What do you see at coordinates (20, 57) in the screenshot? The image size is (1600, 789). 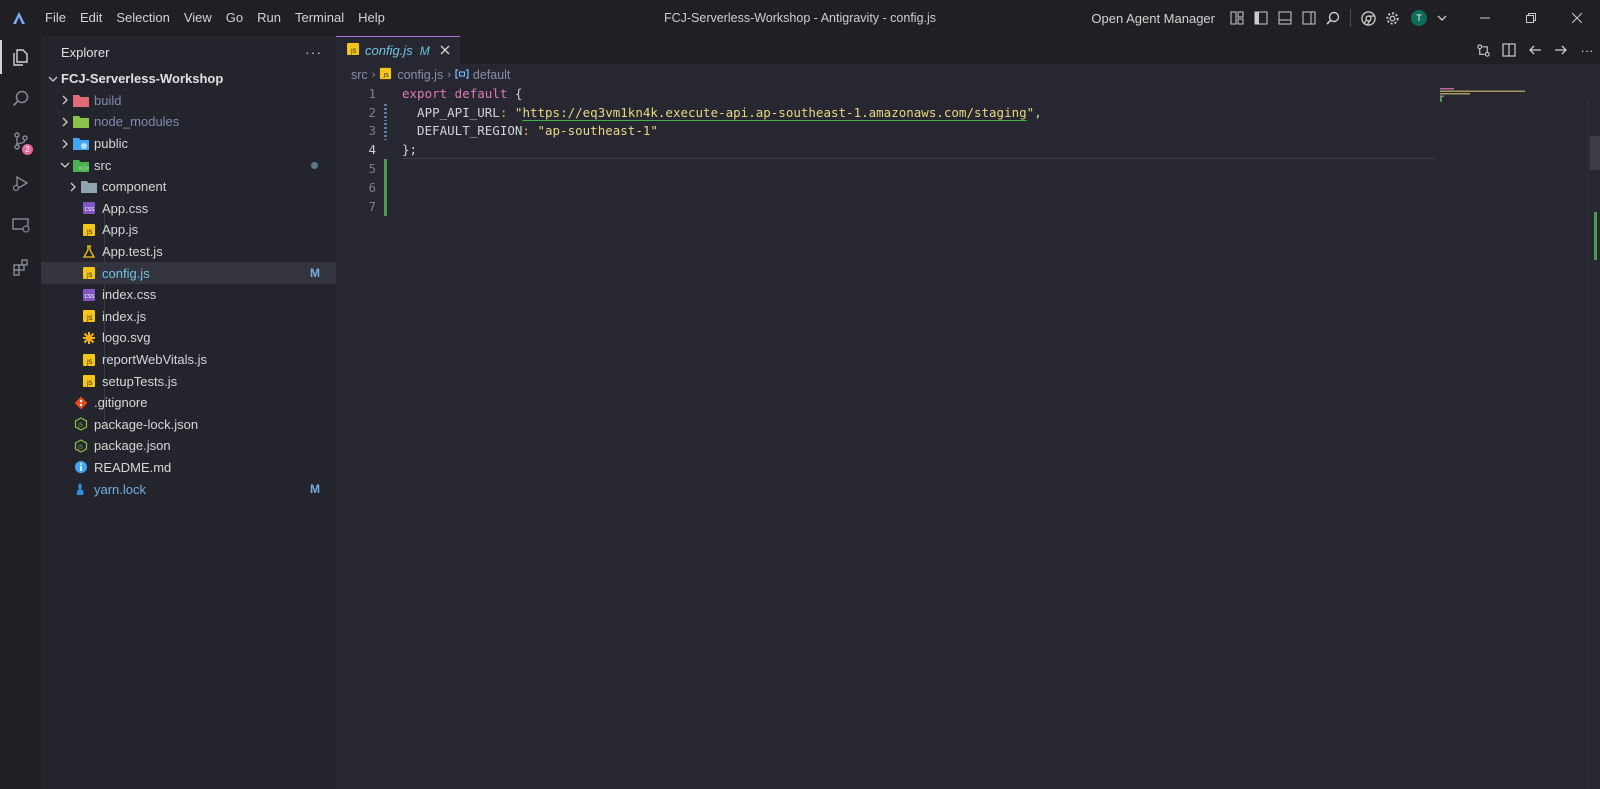 I see `explorer-icon` at bounding box center [20, 57].